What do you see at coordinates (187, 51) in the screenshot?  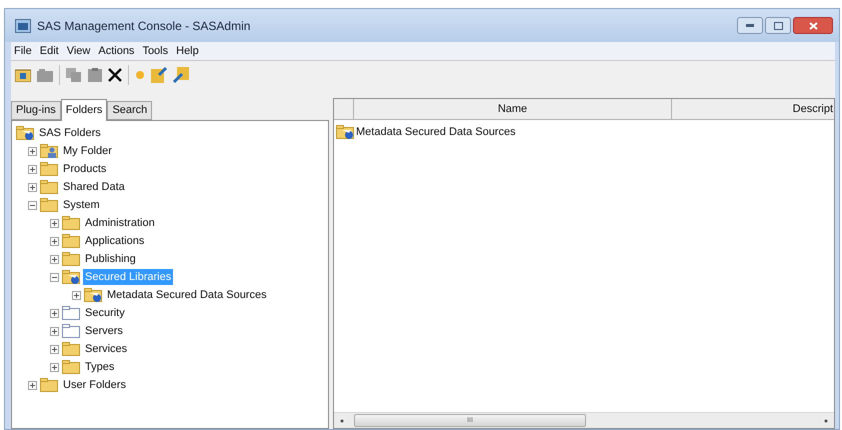 I see `menu-item: Help` at bounding box center [187, 51].